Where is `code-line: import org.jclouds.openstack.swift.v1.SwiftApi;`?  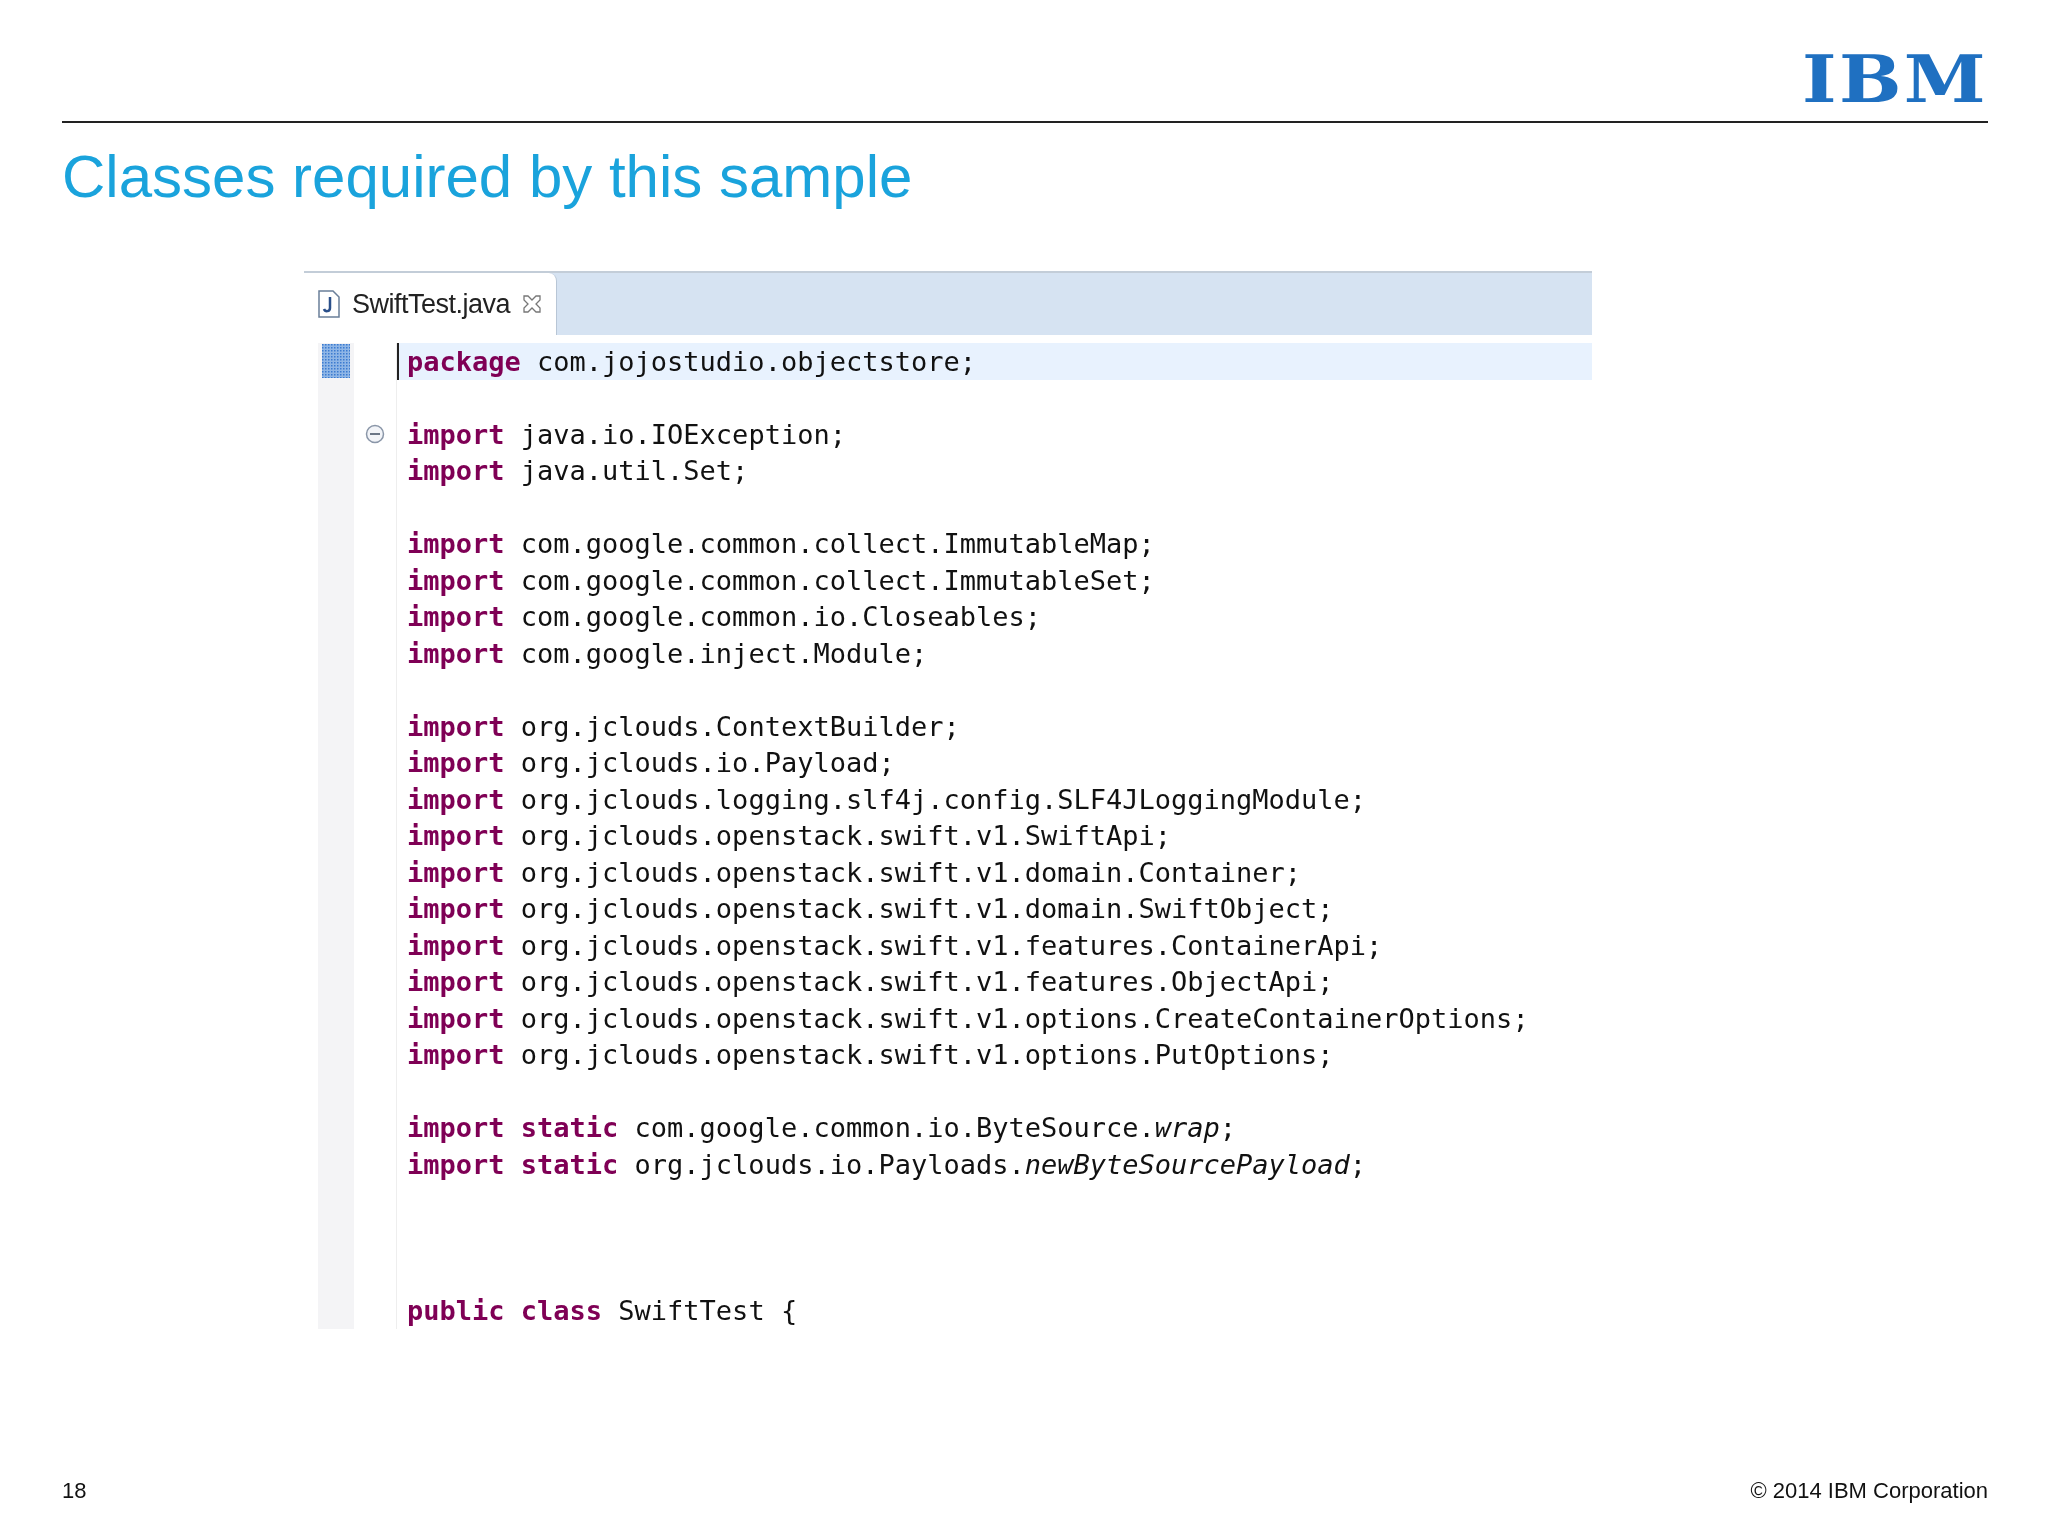 code-line: import org.jclouds.openstack.swift.v1.SwiftApi; is located at coordinates (789, 836).